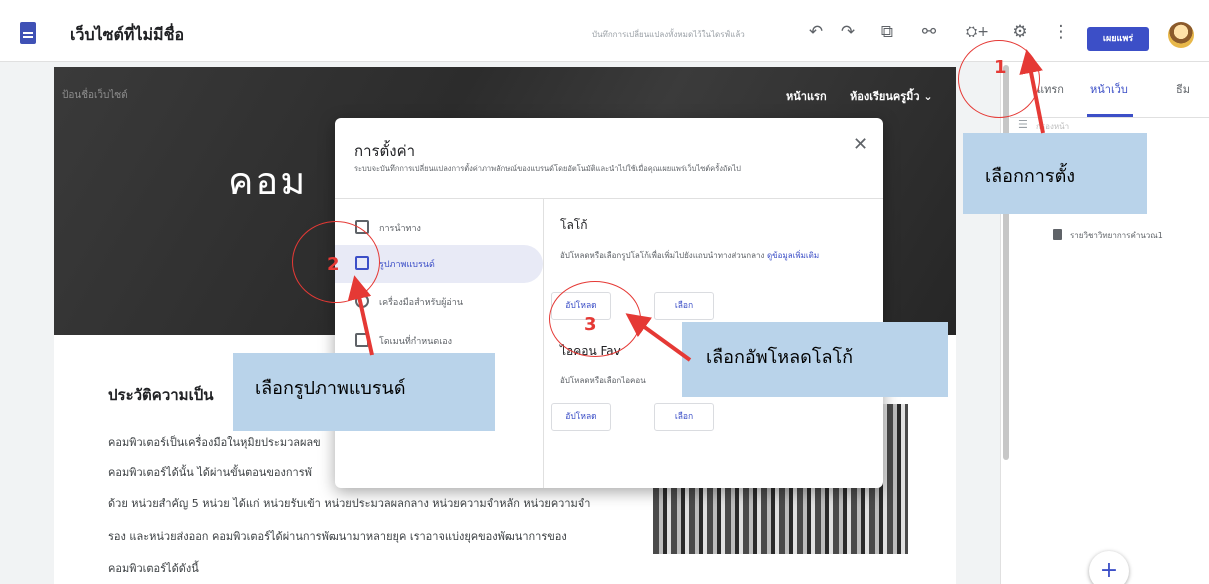 The width and height of the screenshot is (1209, 584). What do you see at coordinates (1183, 89) in the screenshot?
I see `tab-themes: ธีม` at bounding box center [1183, 89].